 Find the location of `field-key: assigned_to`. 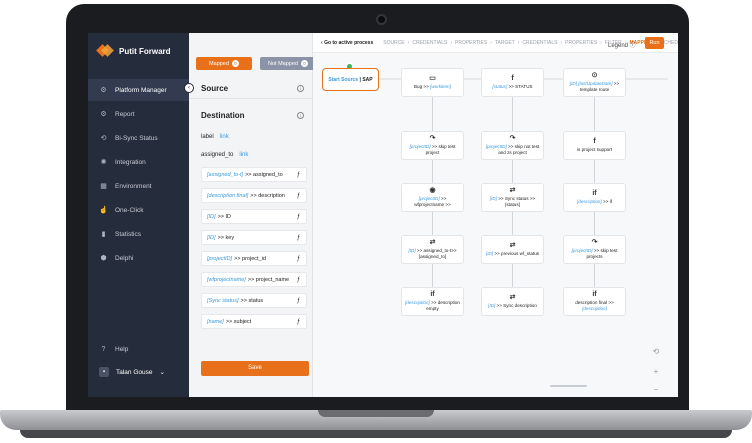

field-key: assigned_to is located at coordinates (217, 155).